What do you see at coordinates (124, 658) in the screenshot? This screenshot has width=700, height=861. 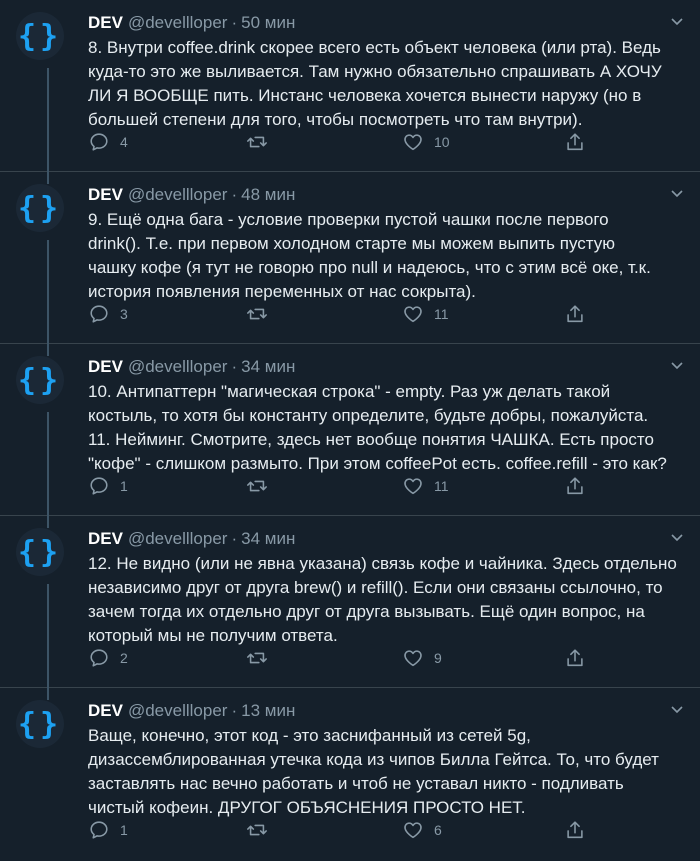 I see `reply-count: 2` at bounding box center [124, 658].